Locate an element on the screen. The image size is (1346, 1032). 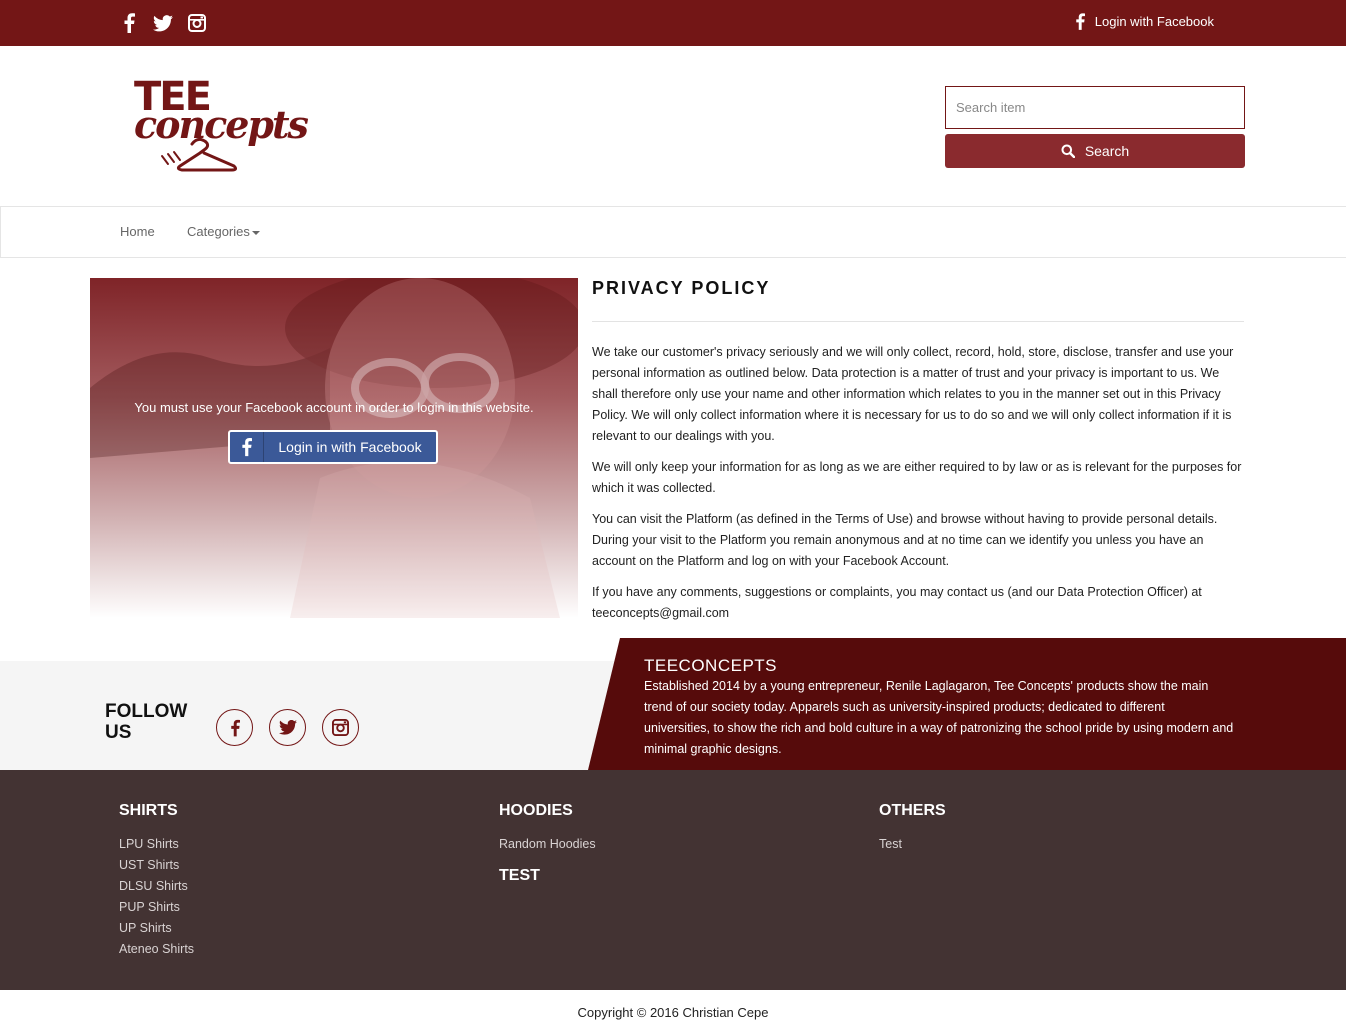
footer-link: Ateneo Shirts is located at coordinates (156, 949).